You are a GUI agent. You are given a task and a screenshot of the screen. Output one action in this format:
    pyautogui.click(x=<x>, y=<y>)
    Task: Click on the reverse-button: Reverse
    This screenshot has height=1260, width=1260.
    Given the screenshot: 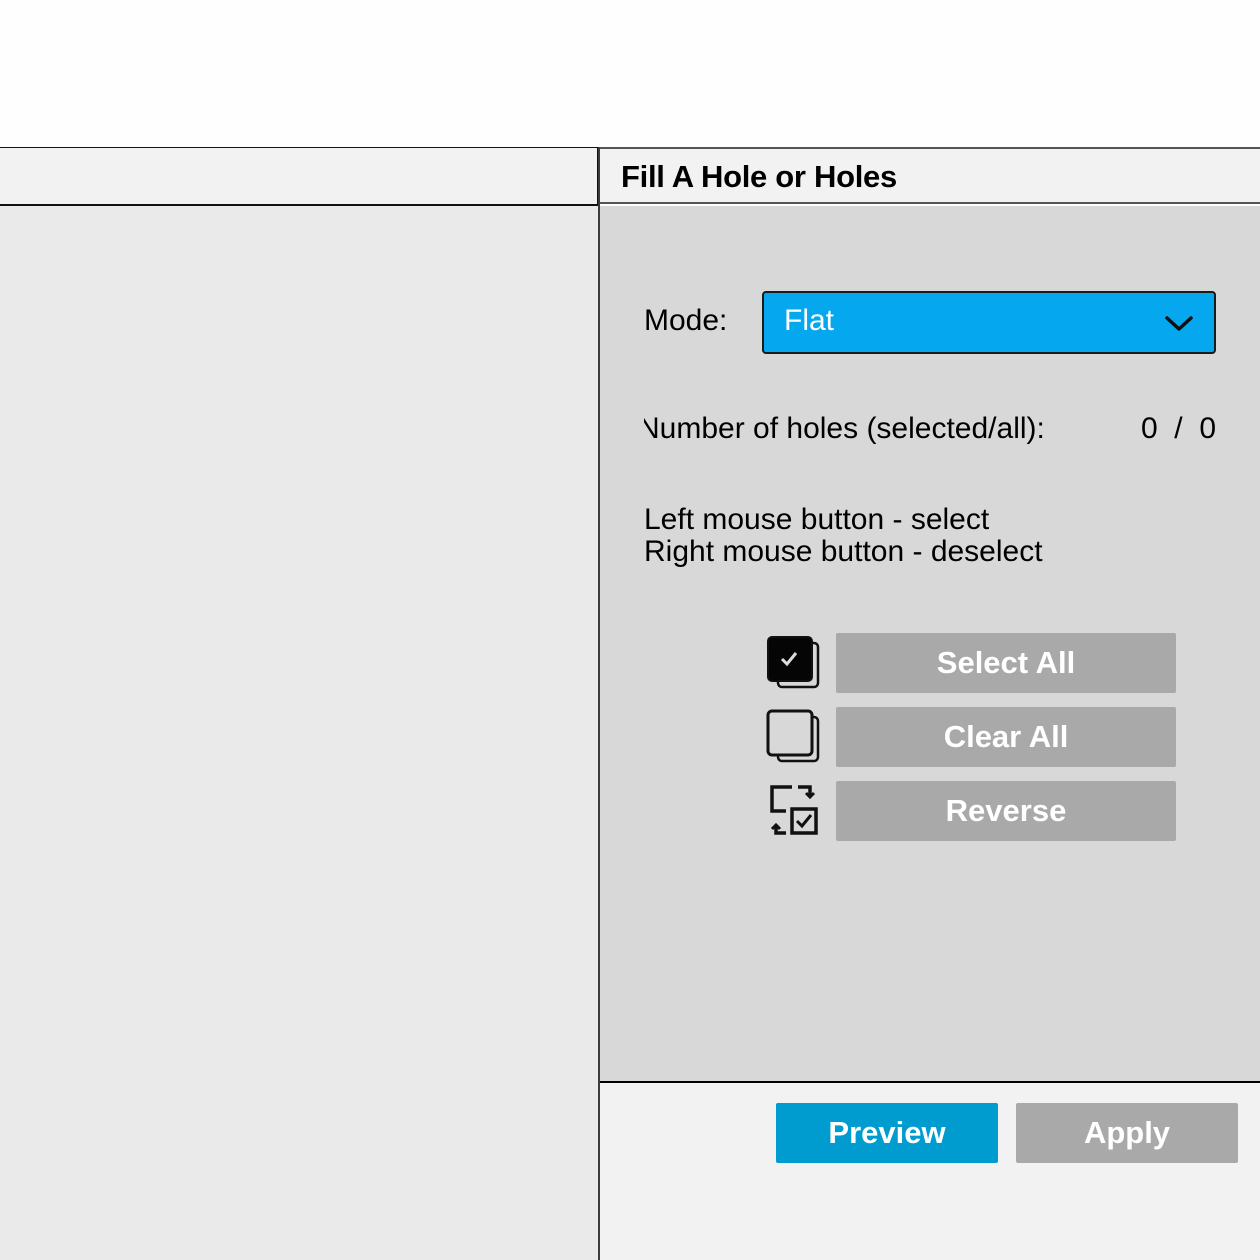 What is the action you would take?
    pyautogui.click(x=1006, y=811)
    